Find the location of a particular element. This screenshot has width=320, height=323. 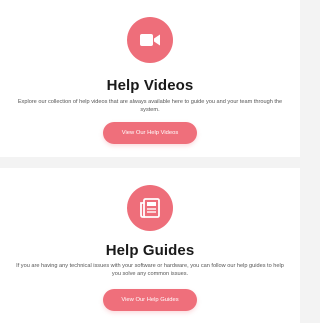

view-help-videos-button: View Our Help Videos is located at coordinates (150, 133).